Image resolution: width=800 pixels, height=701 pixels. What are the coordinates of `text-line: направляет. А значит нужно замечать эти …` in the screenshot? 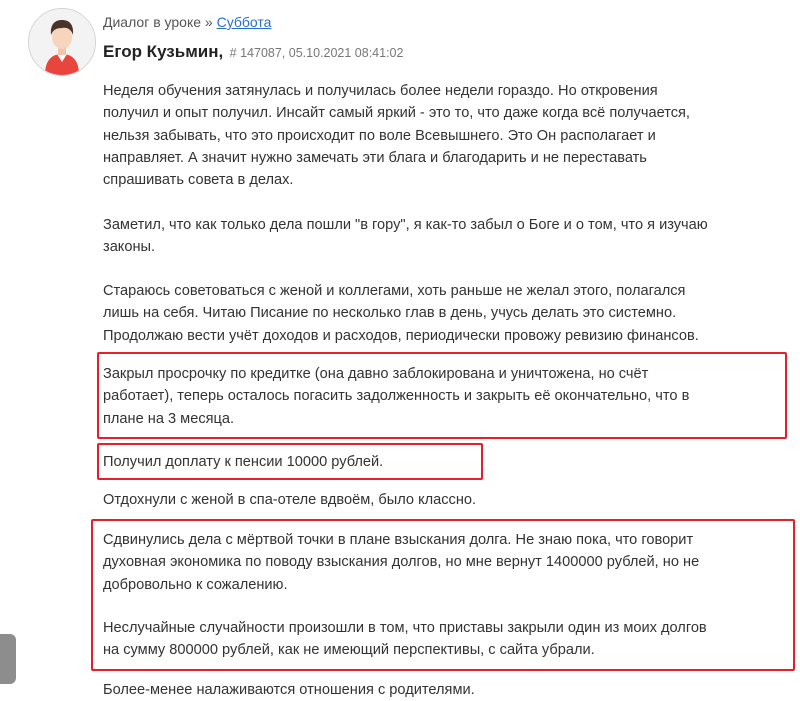 It's located at (375, 157).